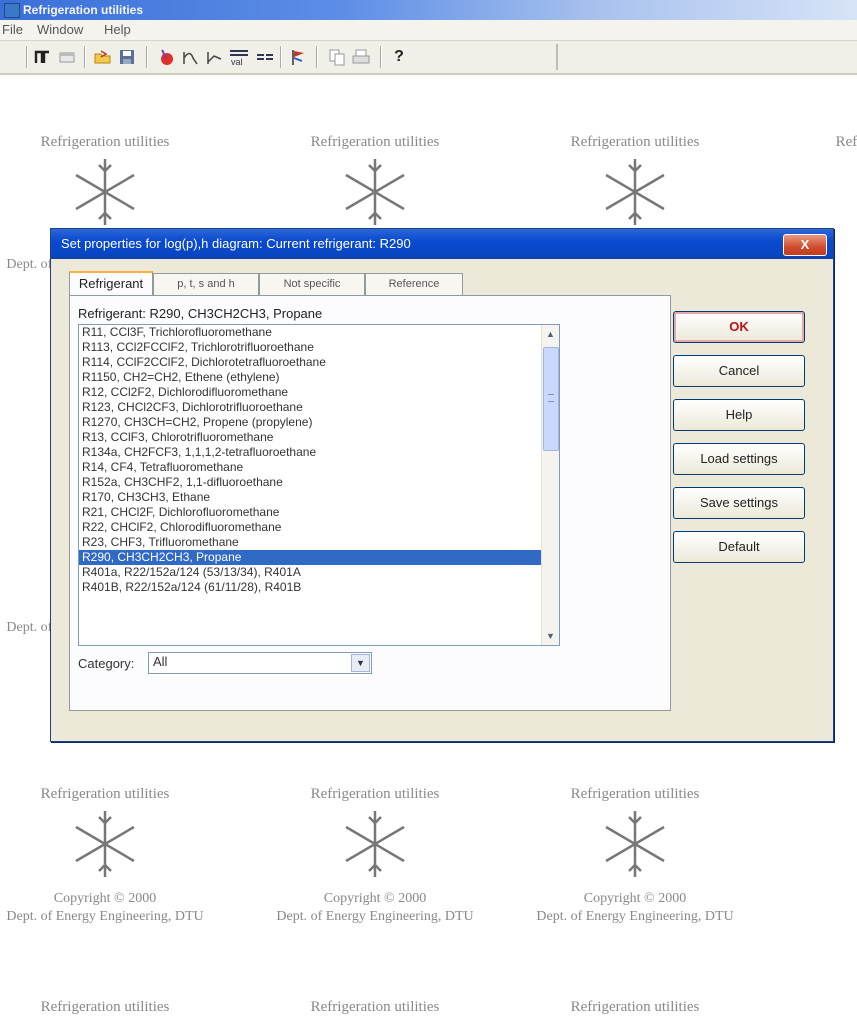  I want to click on values-icon: val, so click(239, 57).